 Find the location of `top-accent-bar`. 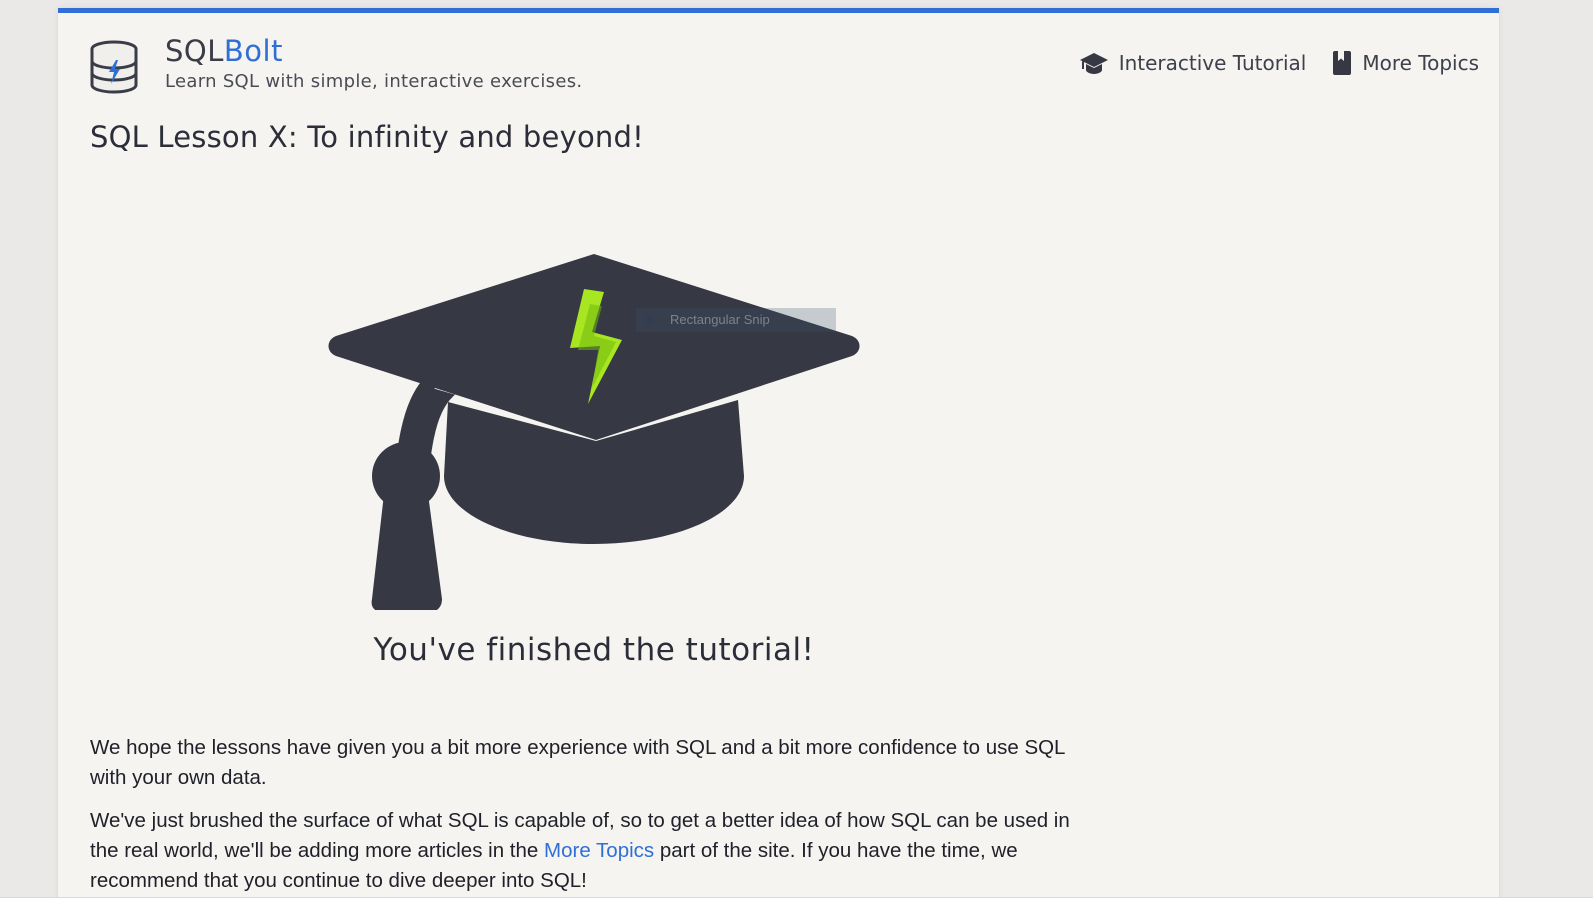

top-accent-bar is located at coordinates (778, 10).